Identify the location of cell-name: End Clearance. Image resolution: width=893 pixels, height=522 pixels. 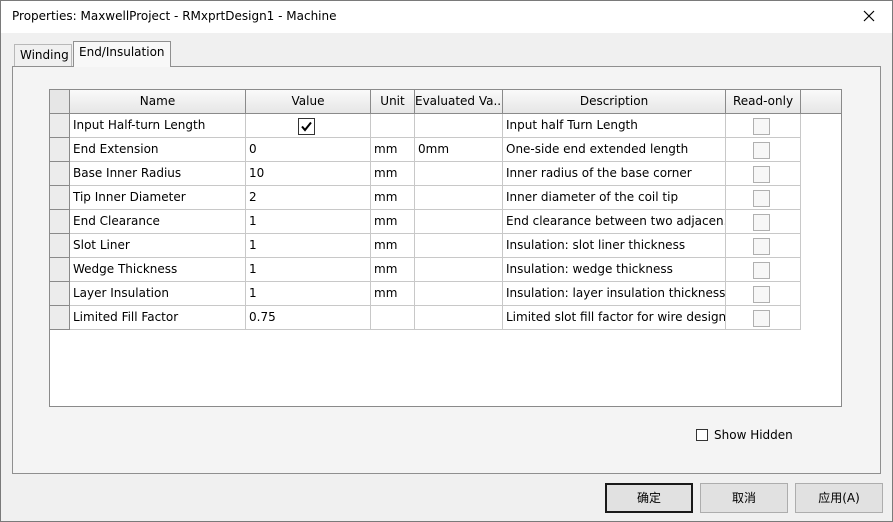
(158, 222).